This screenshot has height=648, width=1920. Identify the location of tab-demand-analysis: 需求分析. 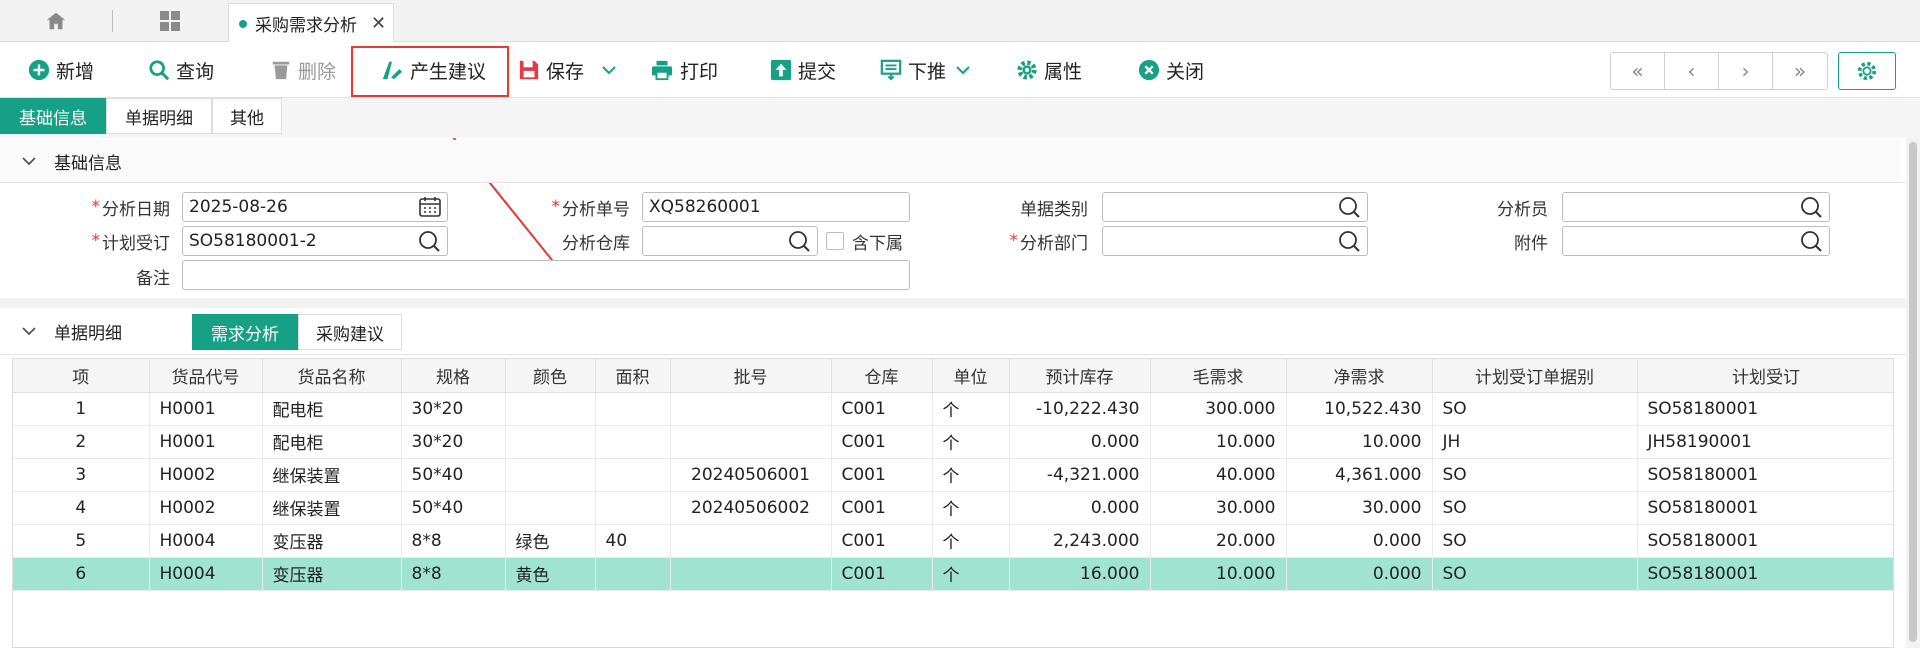
(245, 332).